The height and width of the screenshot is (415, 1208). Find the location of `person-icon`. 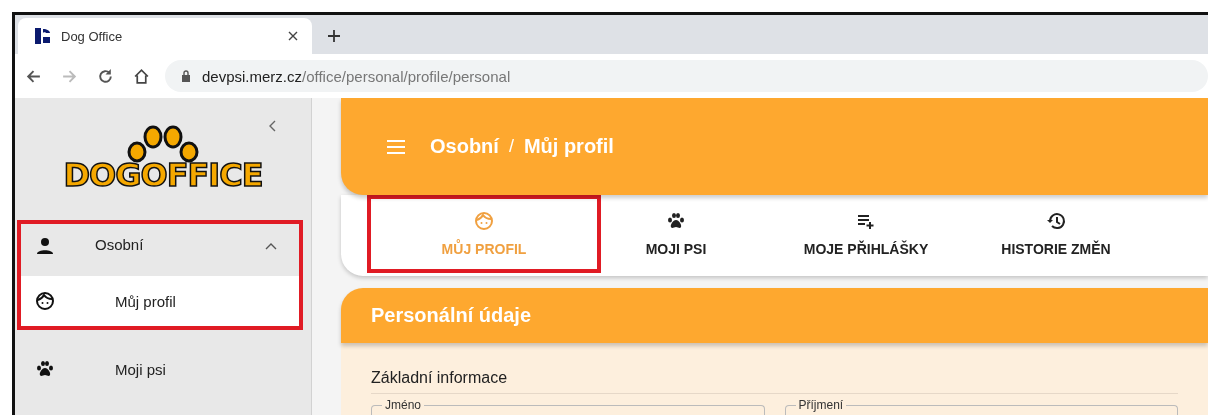

person-icon is located at coordinates (45, 246).